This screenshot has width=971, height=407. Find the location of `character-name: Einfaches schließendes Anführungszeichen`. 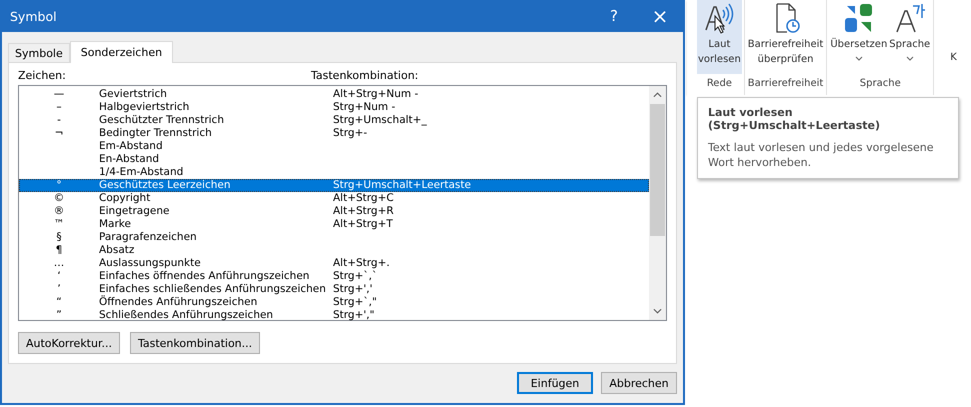

character-name: Einfaches schließendes Anführungszeichen is located at coordinates (213, 289).